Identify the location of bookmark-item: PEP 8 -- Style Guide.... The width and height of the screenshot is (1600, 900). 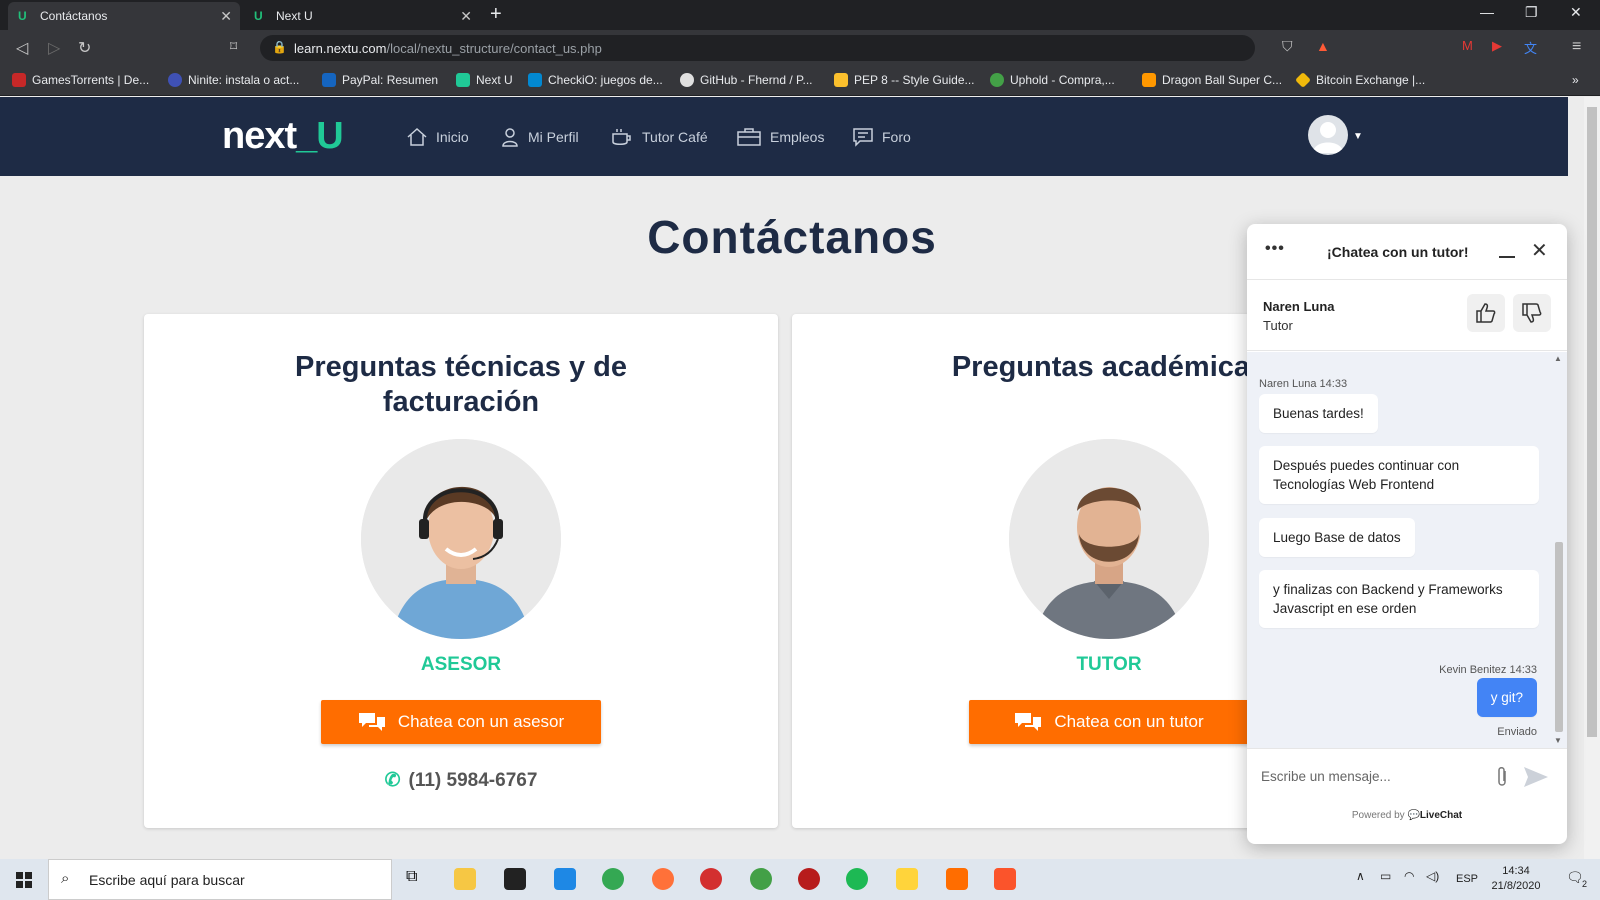
(904, 80).